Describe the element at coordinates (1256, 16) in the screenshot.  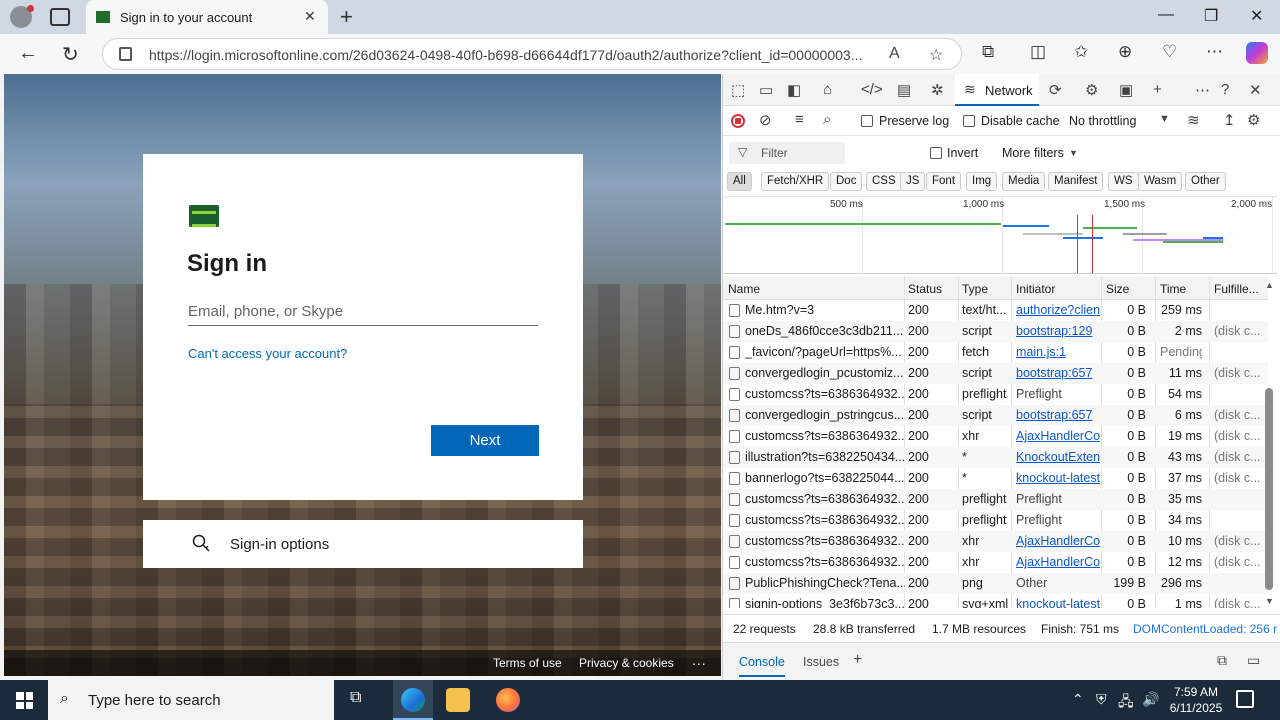
I see `close-window-button: ✕` at that location.